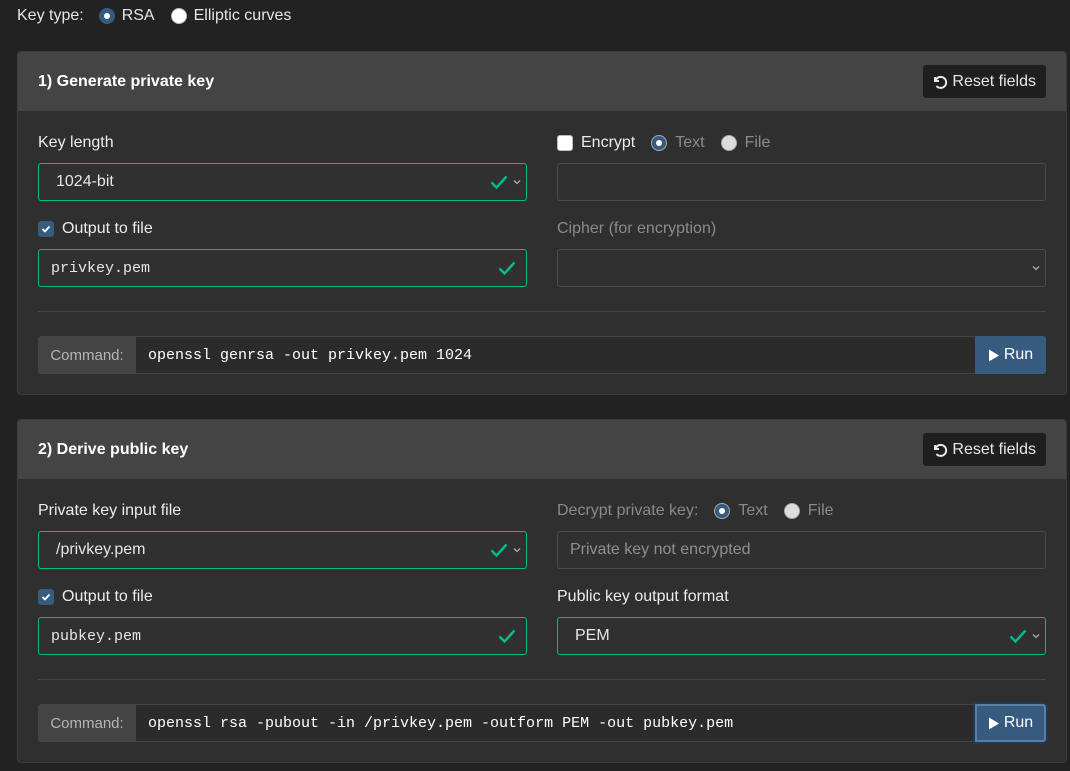 Image resolution: width=1070 pixels, height=771 pixels. What do you see at coordinates (801, 268) in the screenshot?
I see `cipher-select` at bounding box center [801, 268].